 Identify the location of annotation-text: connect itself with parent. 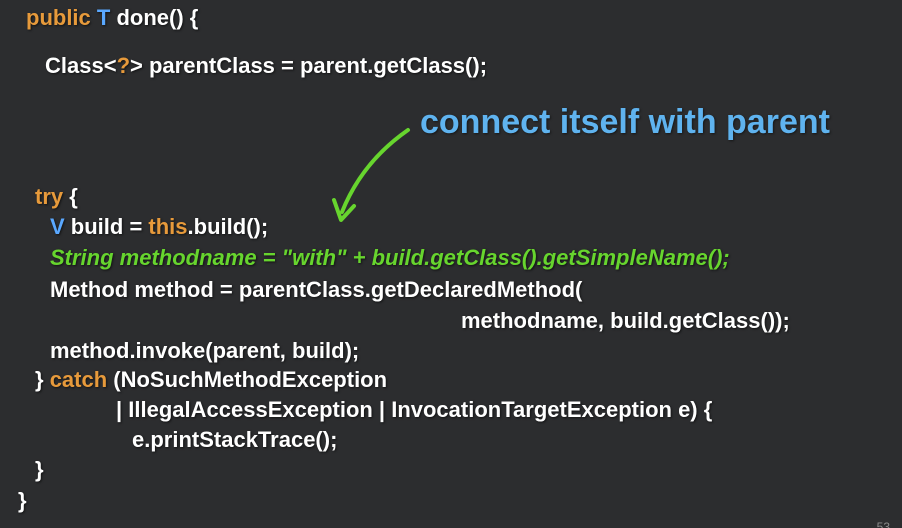
(625, 122).